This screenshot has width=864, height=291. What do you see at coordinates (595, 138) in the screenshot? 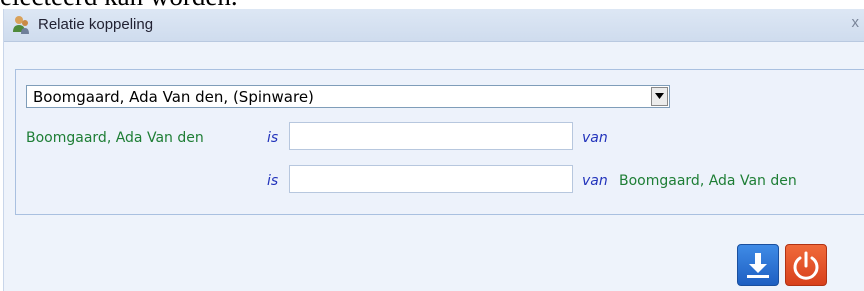
I see `row1-van-label: van` at bounding box center [595, 138].